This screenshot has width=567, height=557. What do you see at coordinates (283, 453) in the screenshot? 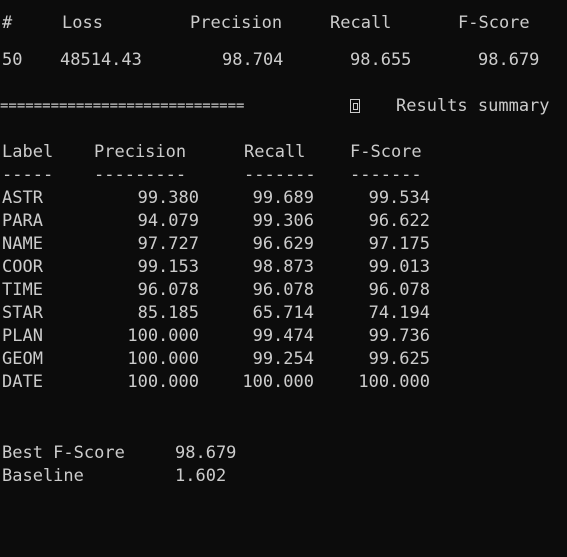
I see `best-fscore-row: Best F-Score 98.679` at bounding box center [283, 453].